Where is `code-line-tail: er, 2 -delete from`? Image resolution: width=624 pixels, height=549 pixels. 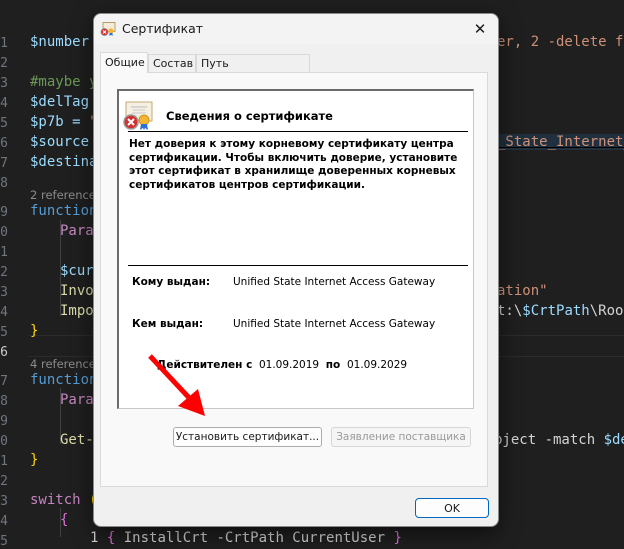 code-line-tail: er, 2 -delete from is located at coordinates (560, 42).